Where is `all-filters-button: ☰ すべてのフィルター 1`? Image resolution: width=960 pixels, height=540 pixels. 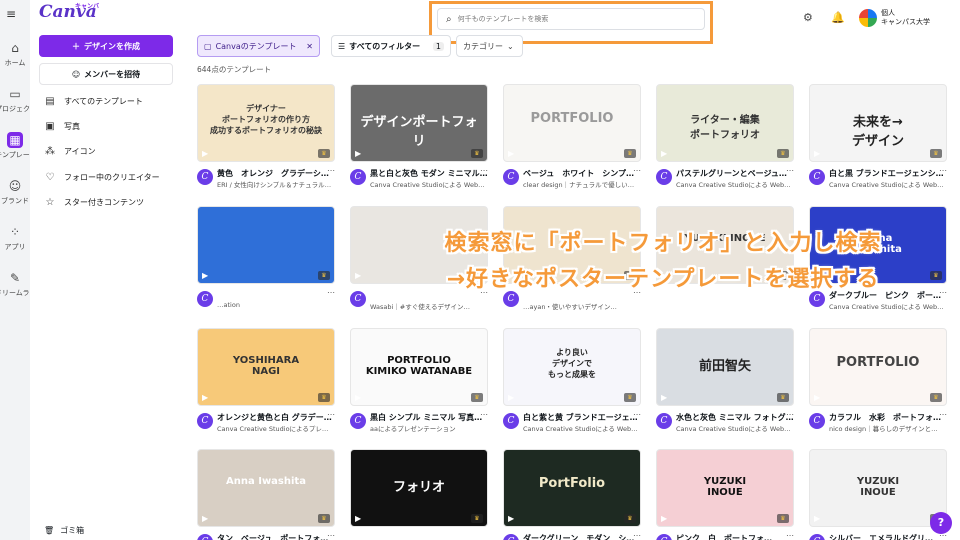
all-filters-button: ☰ すべてのフィルター 1 is located at coordinates (391, 46).